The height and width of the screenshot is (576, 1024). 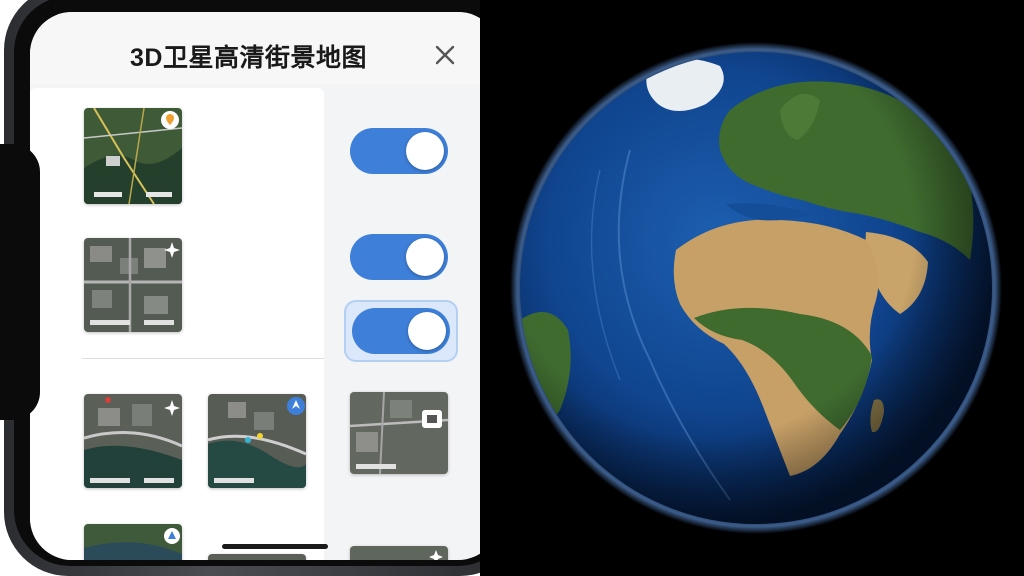 I want to click on map-thumbnail-coastline, so click(x=257, y=441).